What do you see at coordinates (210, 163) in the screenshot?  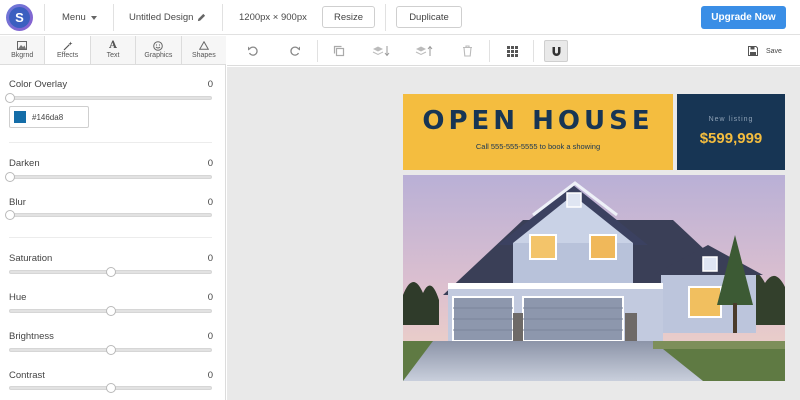 I see `darken-value: 0` at bounding box center [210, 163].